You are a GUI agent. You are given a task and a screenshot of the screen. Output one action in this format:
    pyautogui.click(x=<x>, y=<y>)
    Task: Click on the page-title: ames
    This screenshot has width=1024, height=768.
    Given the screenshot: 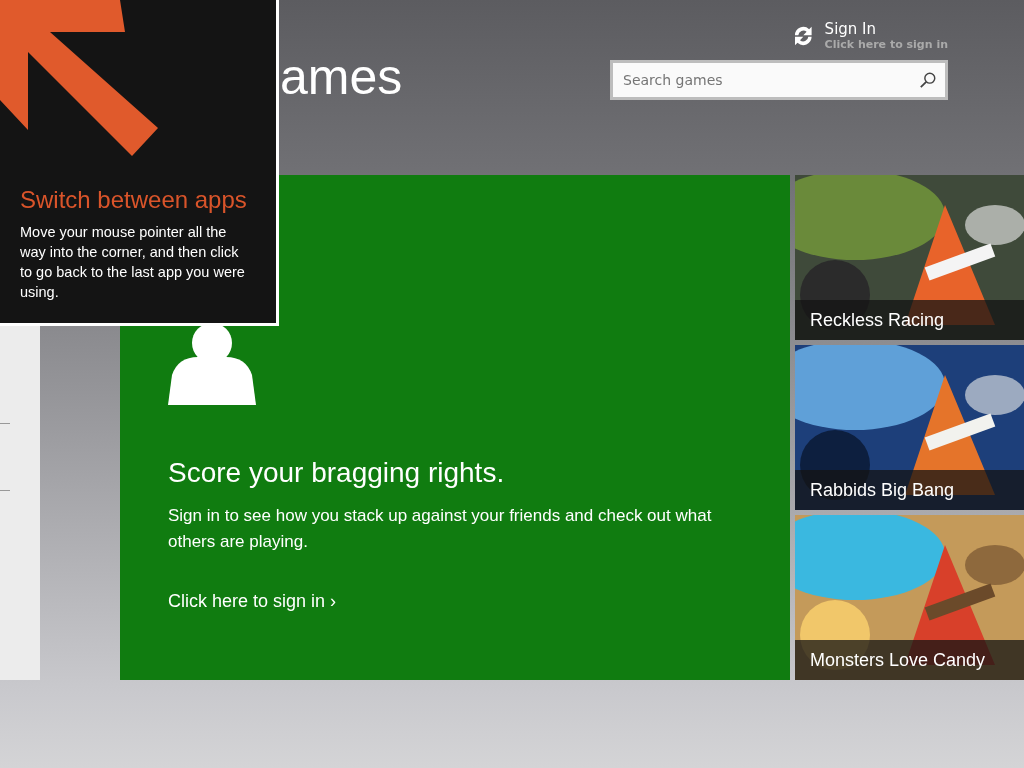 What is the action you would take?
    pyautogui.click(x=341, y=77)
    